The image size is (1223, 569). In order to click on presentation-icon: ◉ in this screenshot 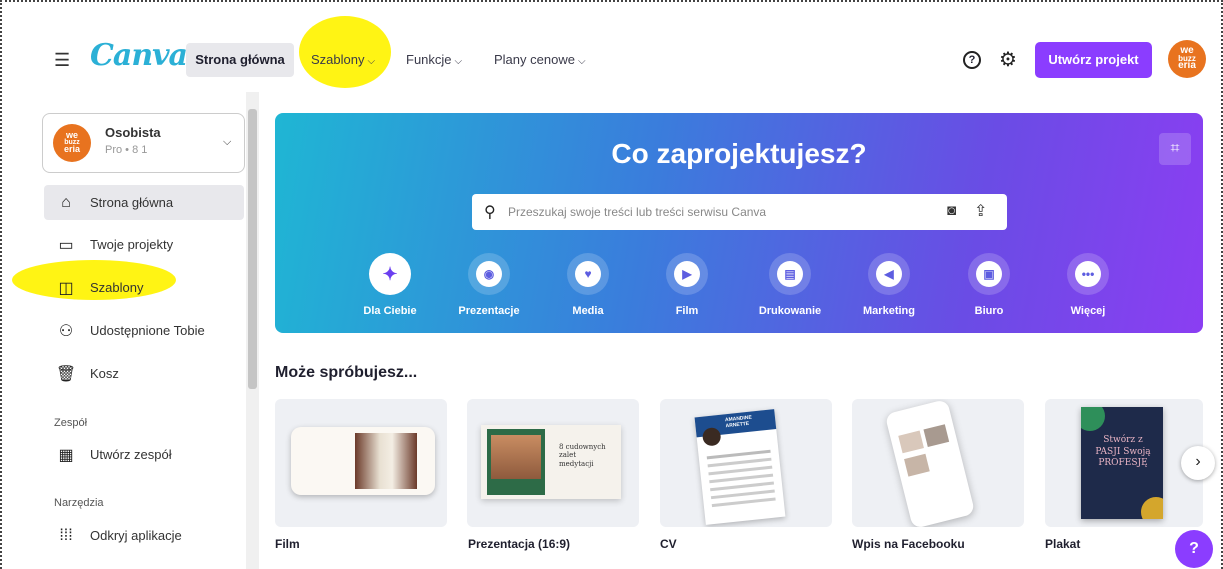, I will do `click(489, 274)`.